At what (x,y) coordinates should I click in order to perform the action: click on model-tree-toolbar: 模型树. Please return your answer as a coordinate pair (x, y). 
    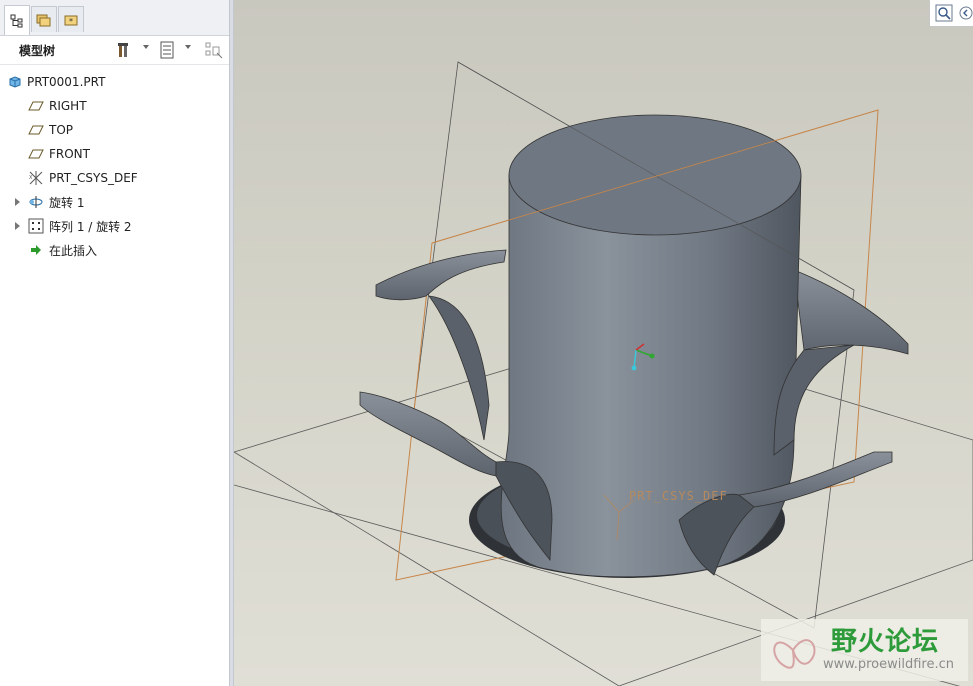
    Looking at the image, I should click on (114, 50).